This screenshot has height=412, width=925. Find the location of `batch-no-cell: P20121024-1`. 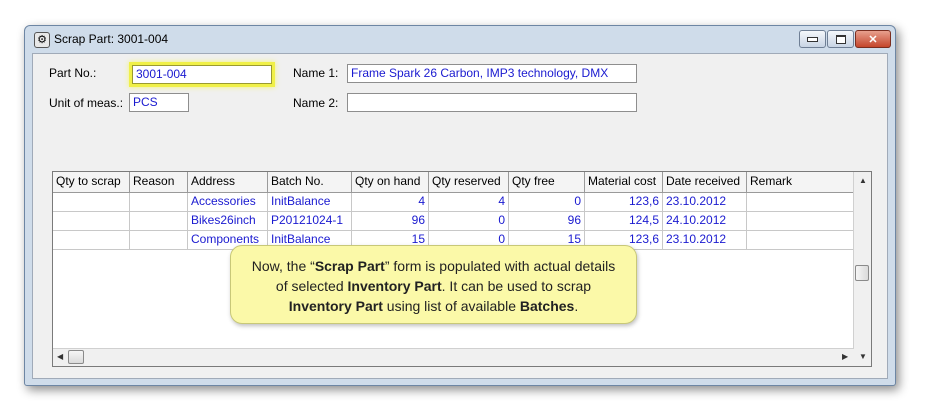

batch-no-cell: P20121024-1 is located at coordinates (310, 221).